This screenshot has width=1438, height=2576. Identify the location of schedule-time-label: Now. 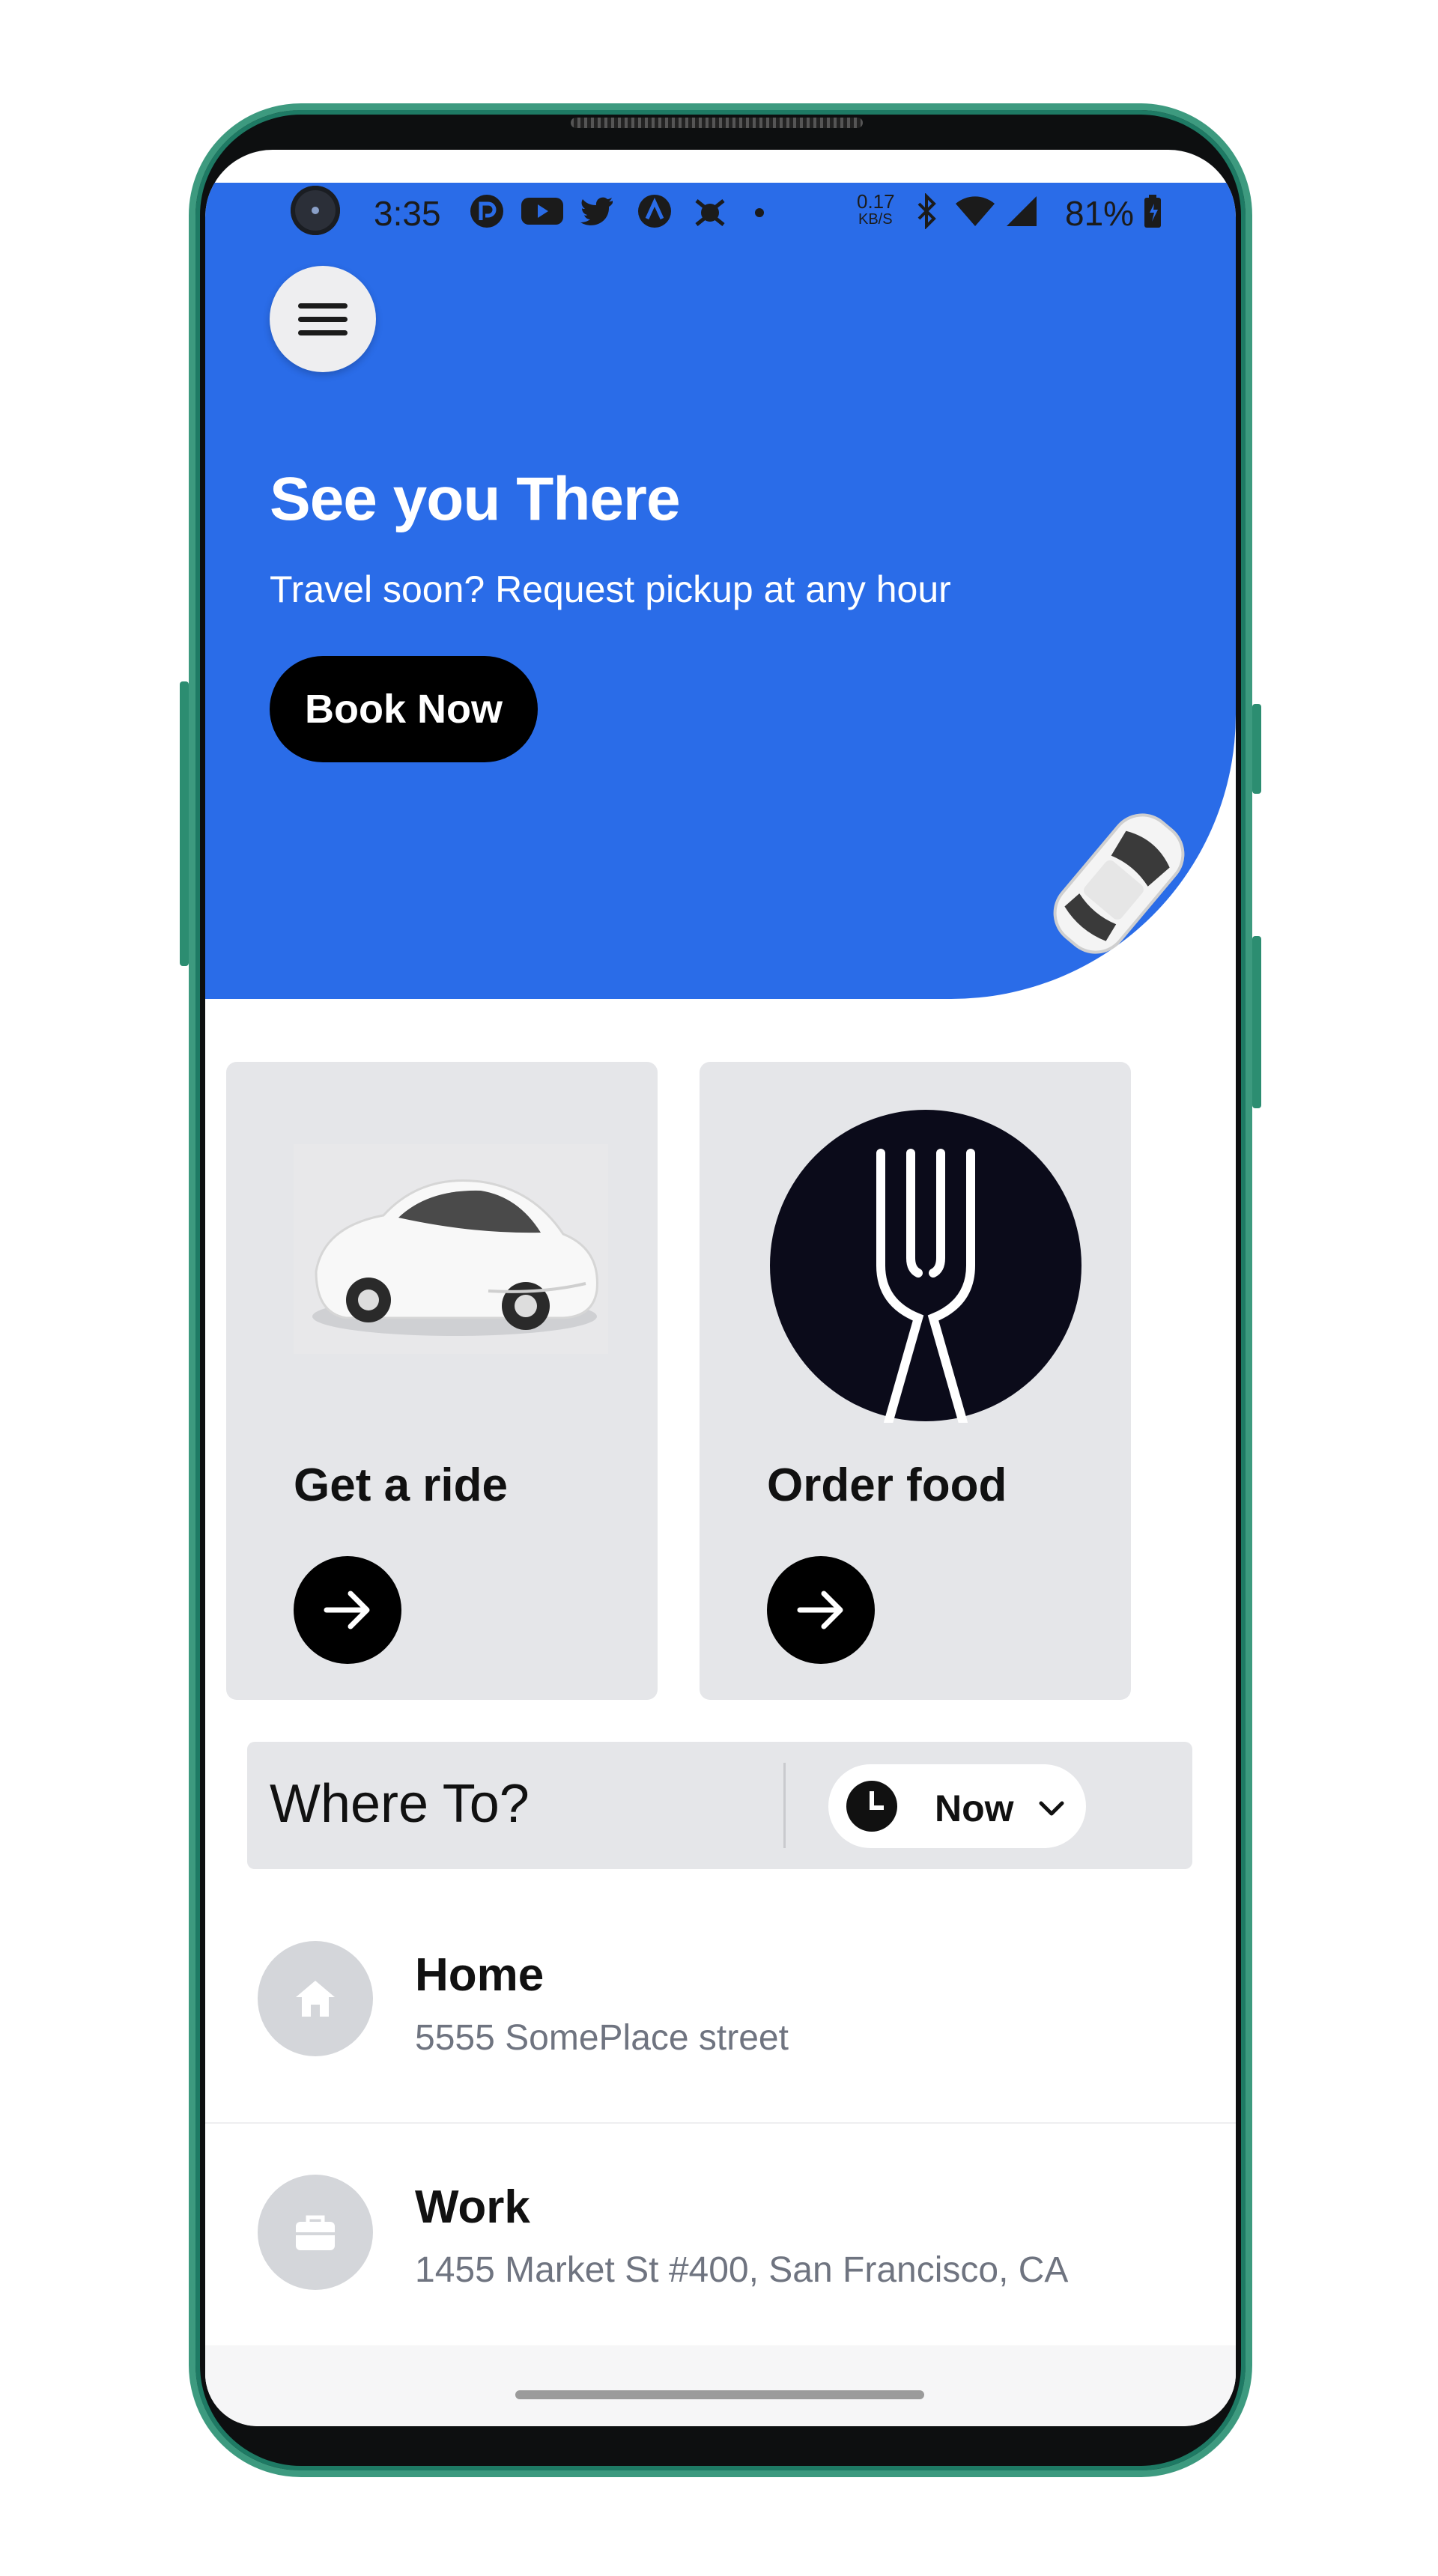
(974, 1808).